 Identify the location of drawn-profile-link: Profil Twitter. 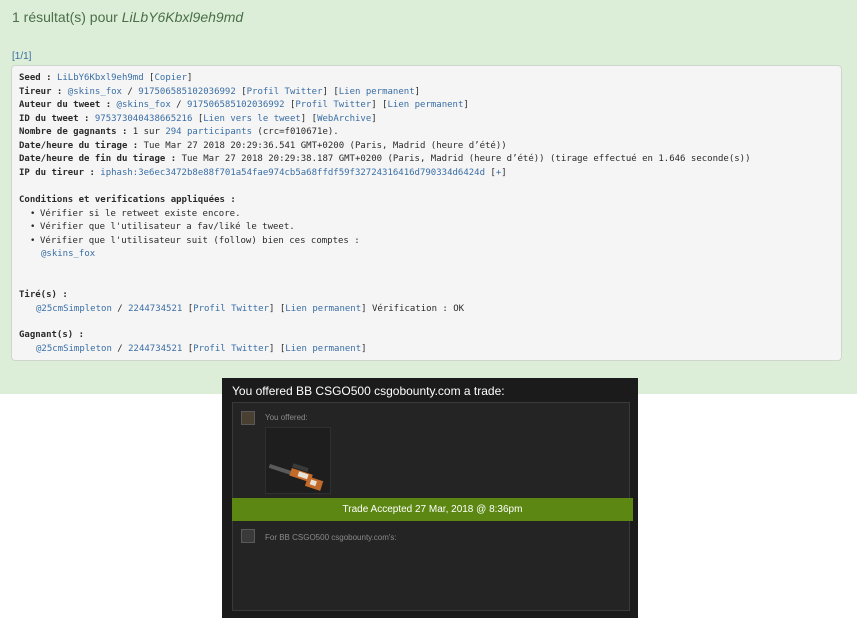
(231, 309).